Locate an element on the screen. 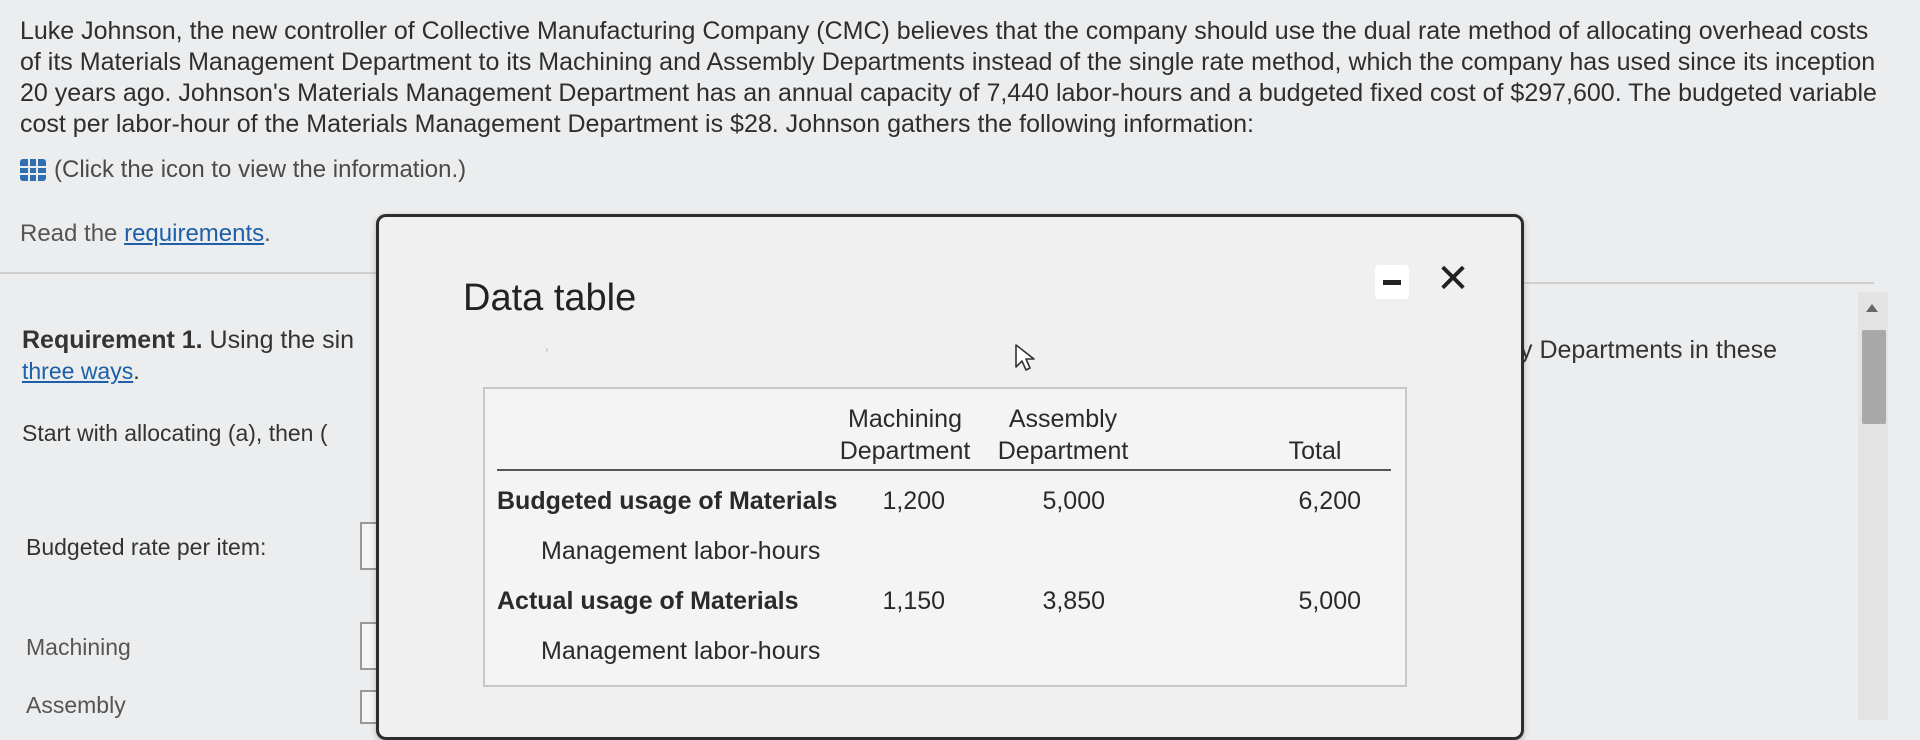  budgeted-rate-label: Budgeted rate per item: is located at coordinates (146, 547).